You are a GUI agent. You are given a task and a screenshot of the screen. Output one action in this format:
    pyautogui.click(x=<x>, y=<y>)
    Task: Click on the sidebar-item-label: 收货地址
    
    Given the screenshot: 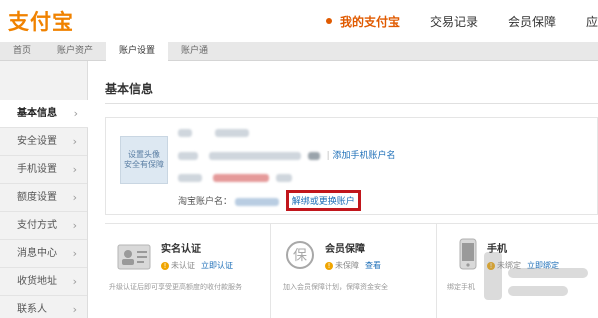 What is the action you would take?
    pyautogui.click(x=37, y=281)
    